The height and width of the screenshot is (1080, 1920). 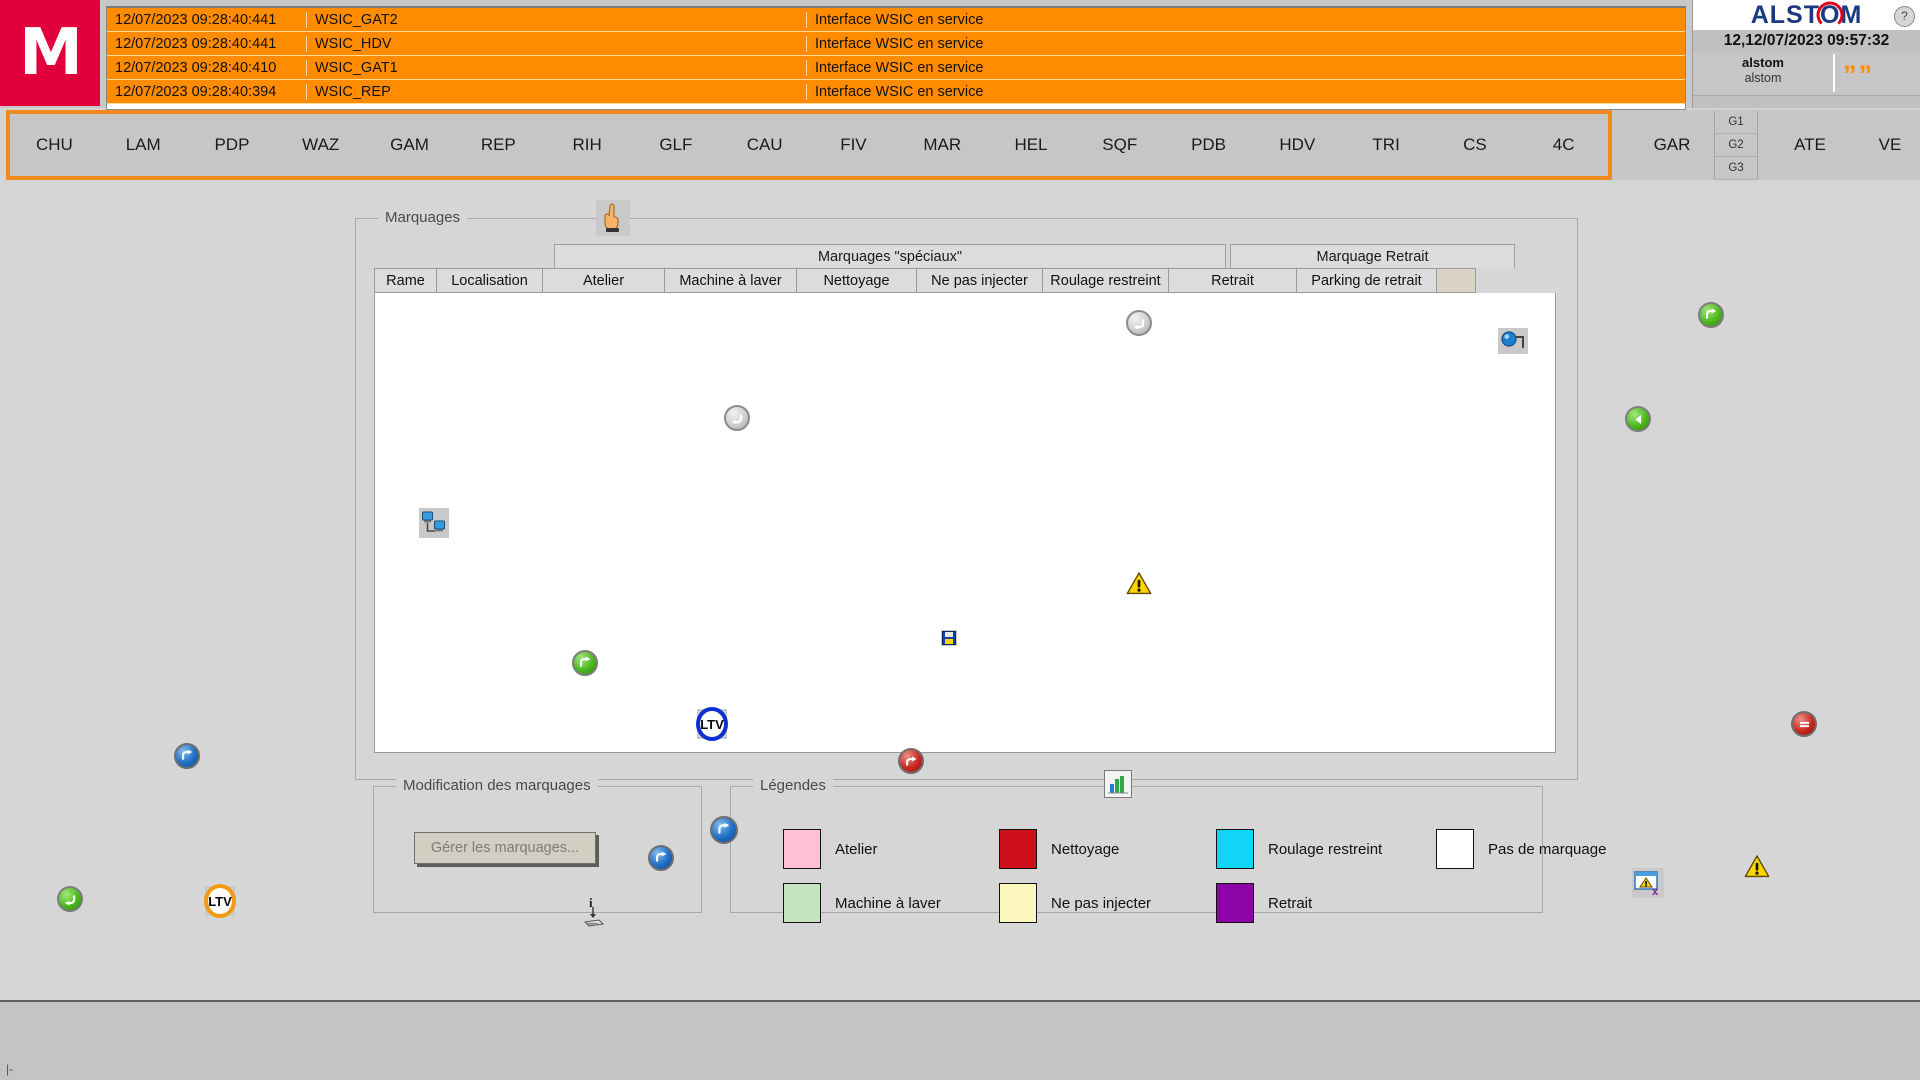 What do you see at coordinates (1208, 145) in the screenshot?
I see `nav-item-pdb: PDB` at bounding box center [1208, 145].